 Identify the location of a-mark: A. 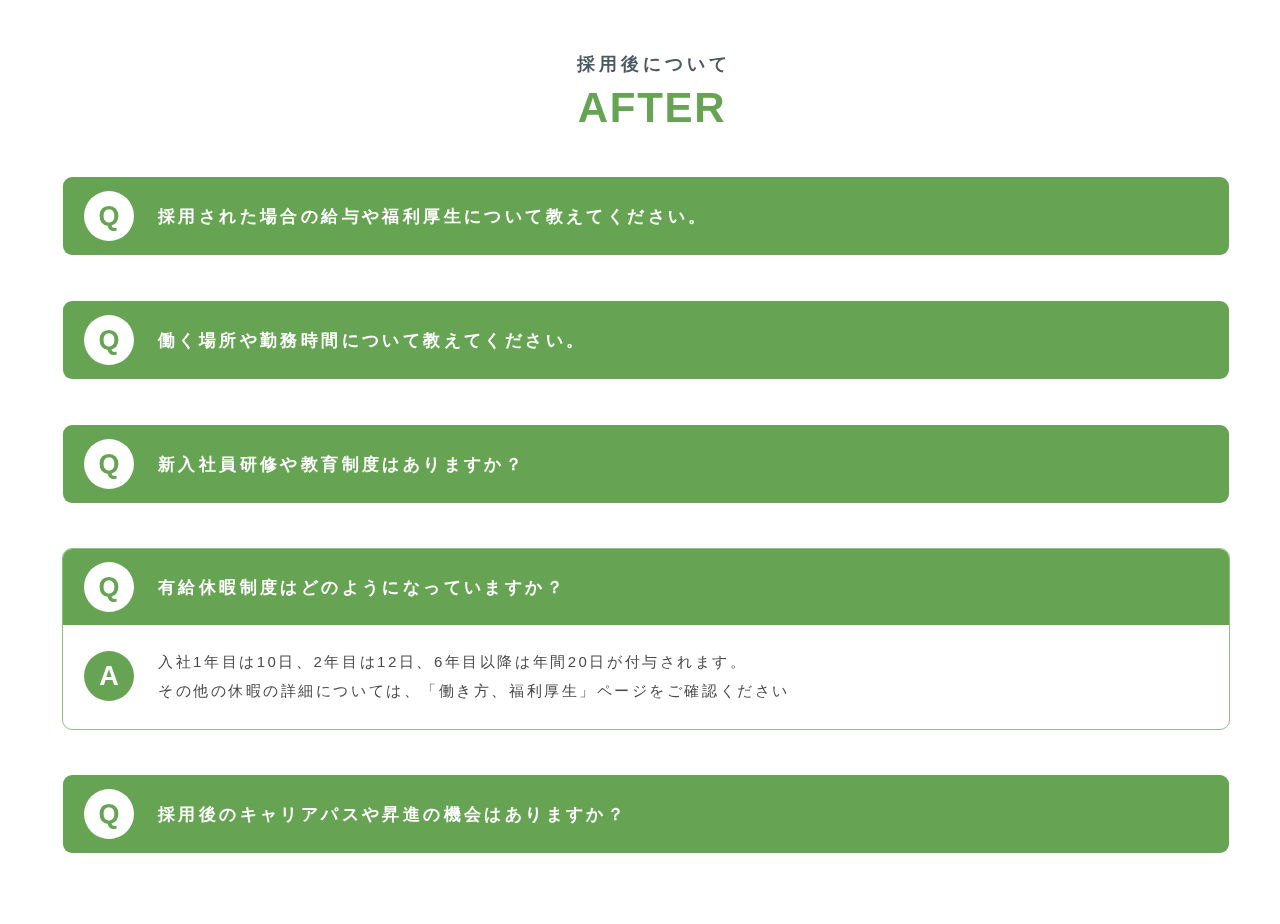
(109, 676).